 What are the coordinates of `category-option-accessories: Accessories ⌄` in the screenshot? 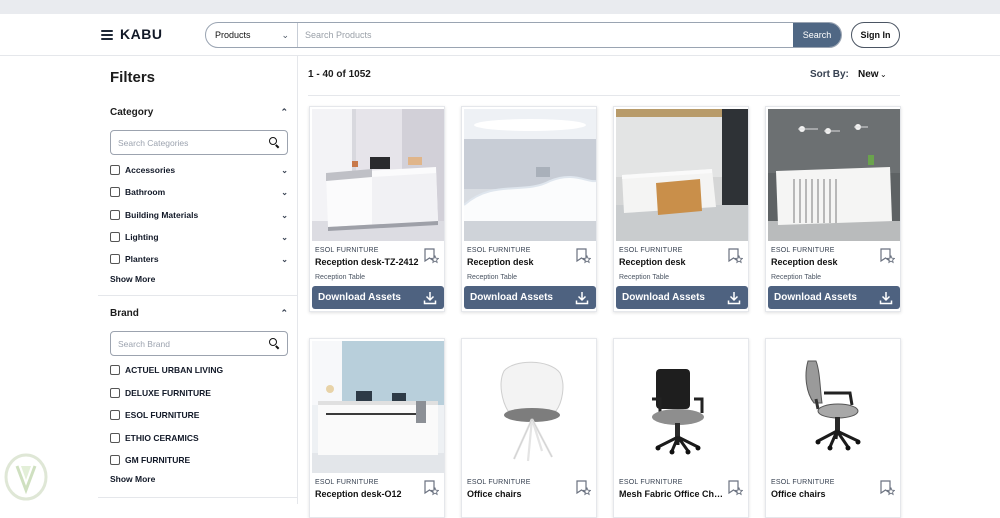 It's located at (199, 170).